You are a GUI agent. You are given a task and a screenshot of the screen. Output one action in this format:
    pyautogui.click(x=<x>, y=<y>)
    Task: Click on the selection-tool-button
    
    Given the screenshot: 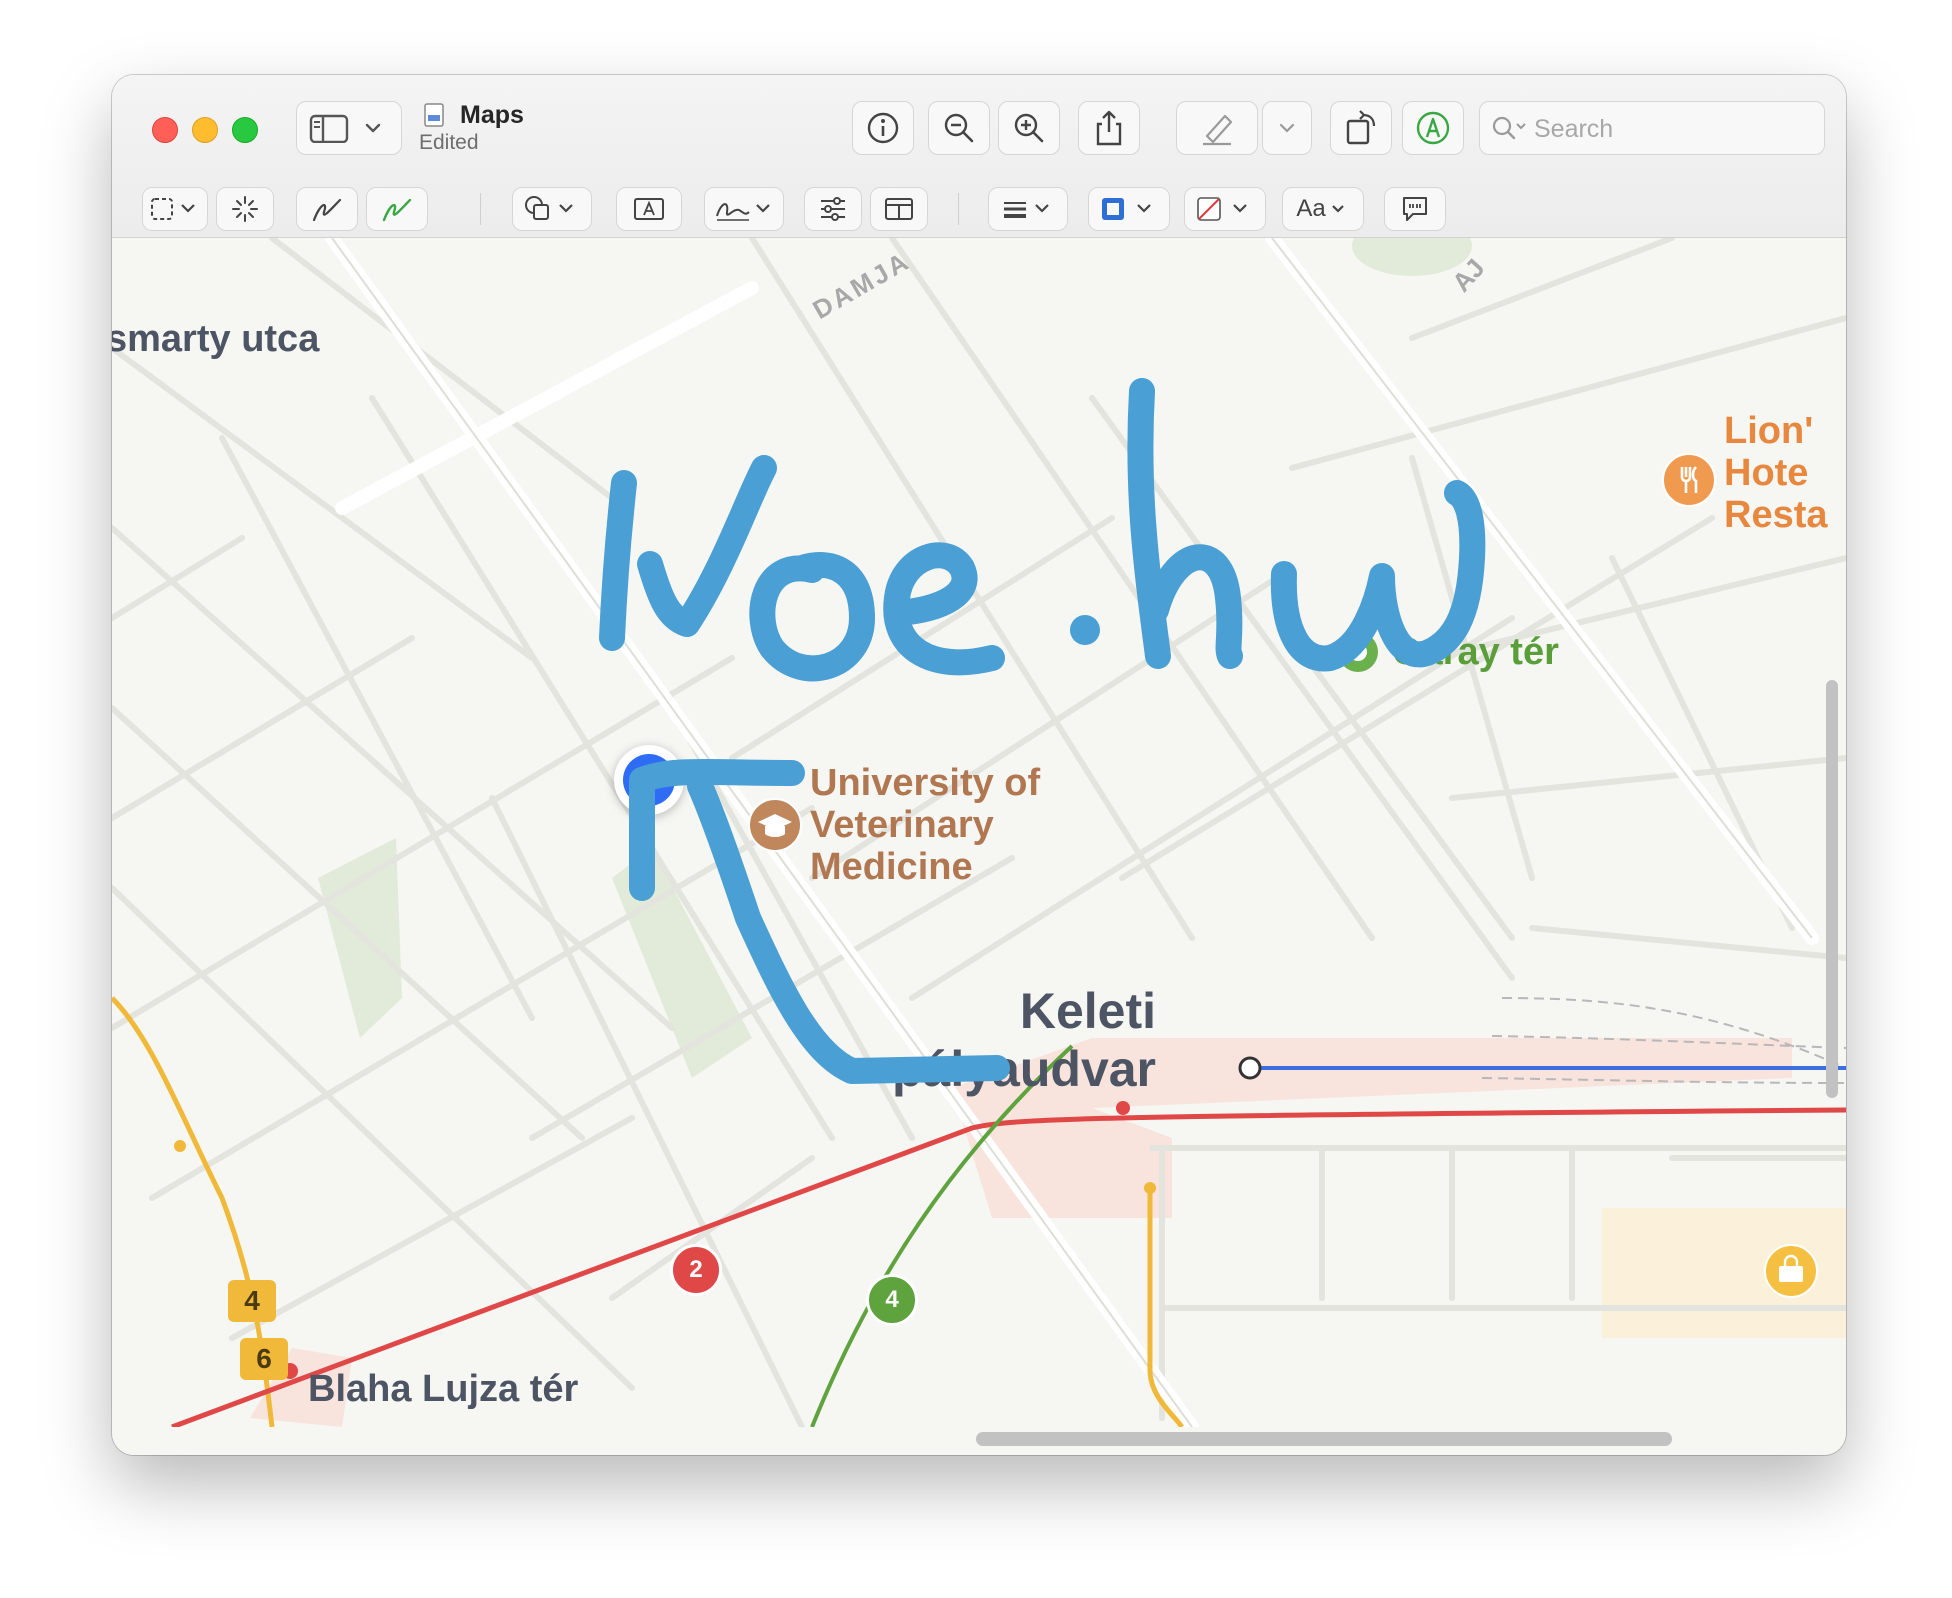 What is the action you would take?
    pyautogui.click(x=175, y=209)
    